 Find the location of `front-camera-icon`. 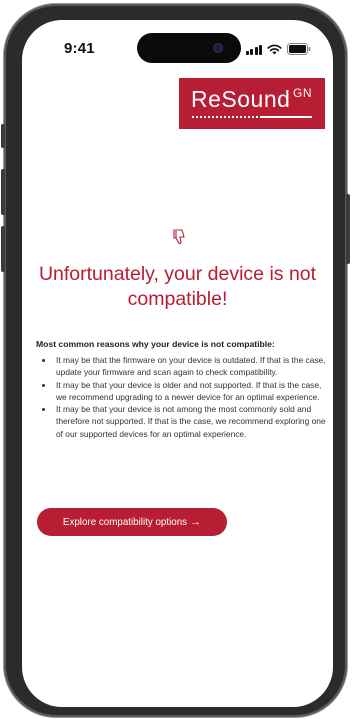

front-camera-icon is located at coordinates (218, 48).